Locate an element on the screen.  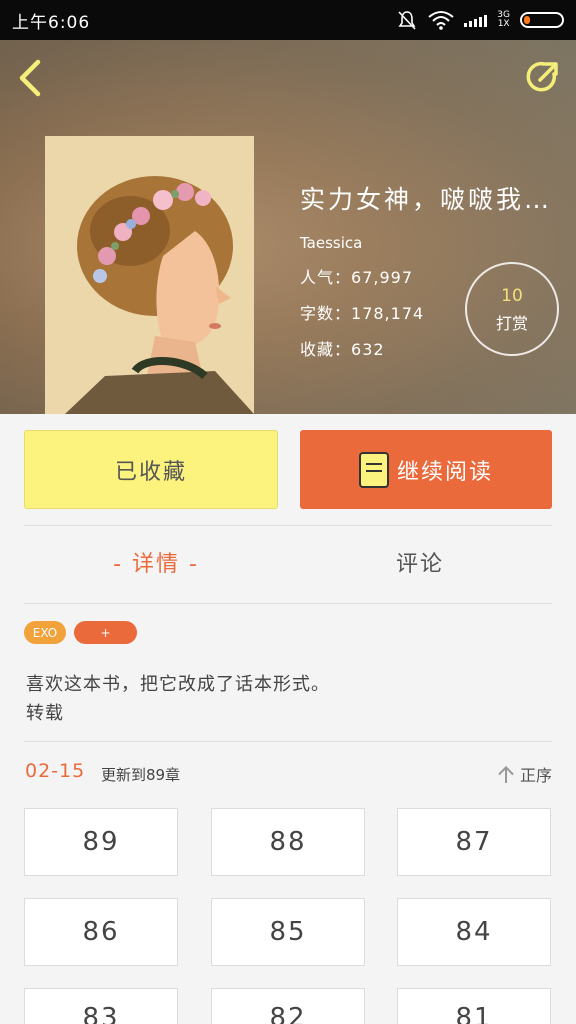
share-icon is located at coordinates (543, 77).